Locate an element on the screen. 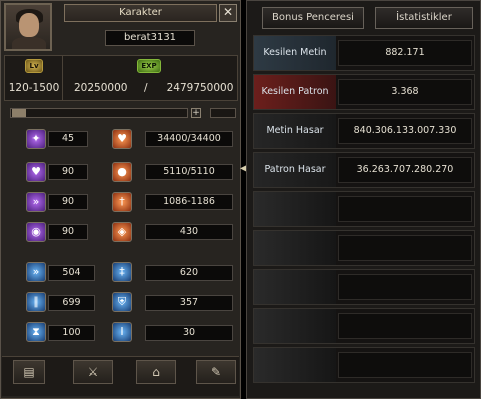 The height and width of the screenshot is (399, 481). heart-icon: ♥ is located at coordinates (36, 172).